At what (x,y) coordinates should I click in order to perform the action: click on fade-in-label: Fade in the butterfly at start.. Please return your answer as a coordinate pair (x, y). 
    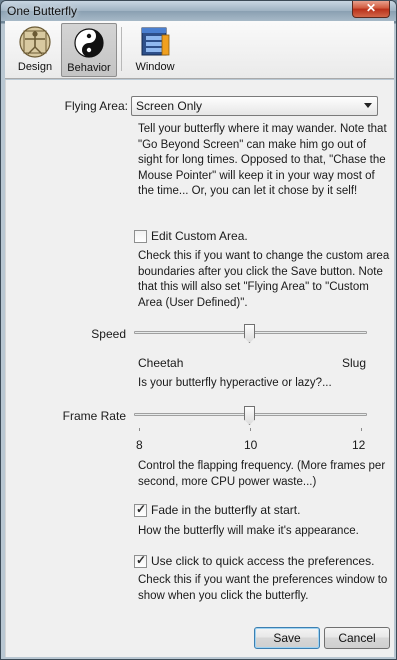
    Looking at the image, I should click on (225, 510).